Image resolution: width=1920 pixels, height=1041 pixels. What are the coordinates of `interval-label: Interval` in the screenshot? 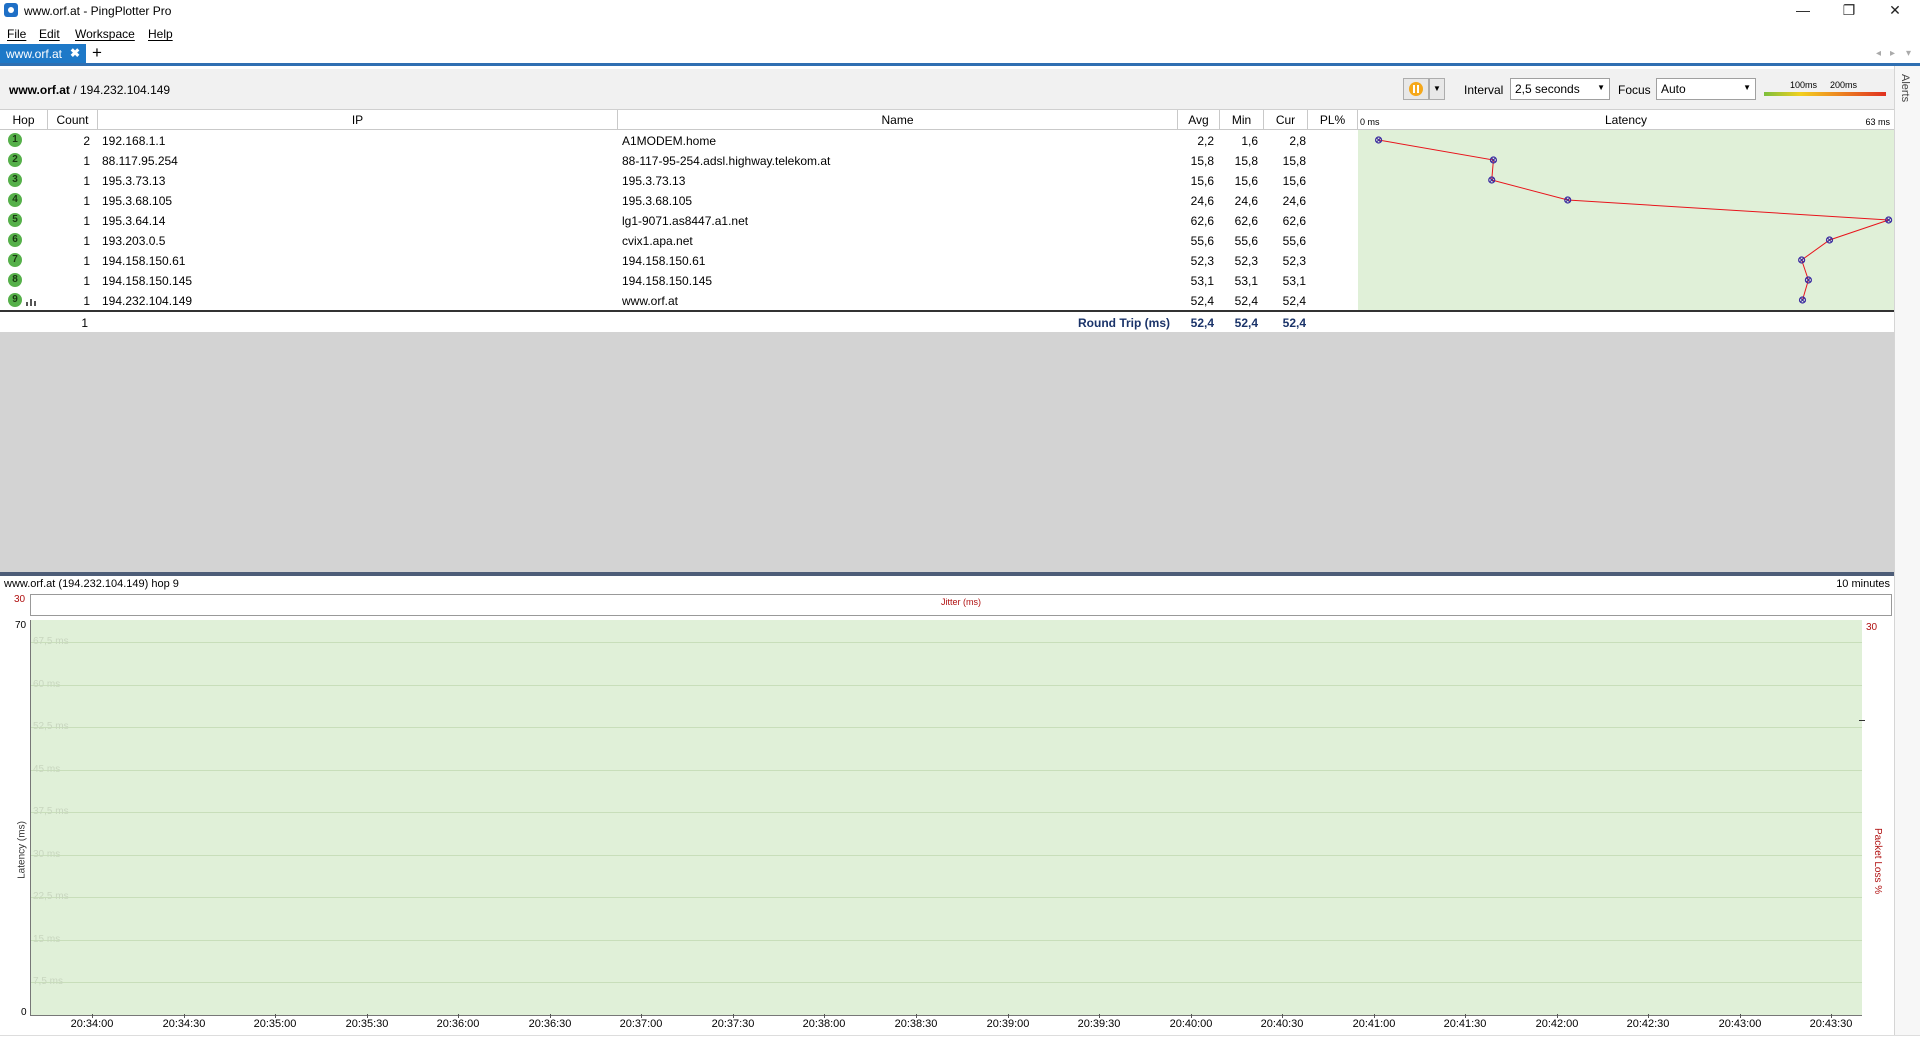 It's located at (1484, 90).